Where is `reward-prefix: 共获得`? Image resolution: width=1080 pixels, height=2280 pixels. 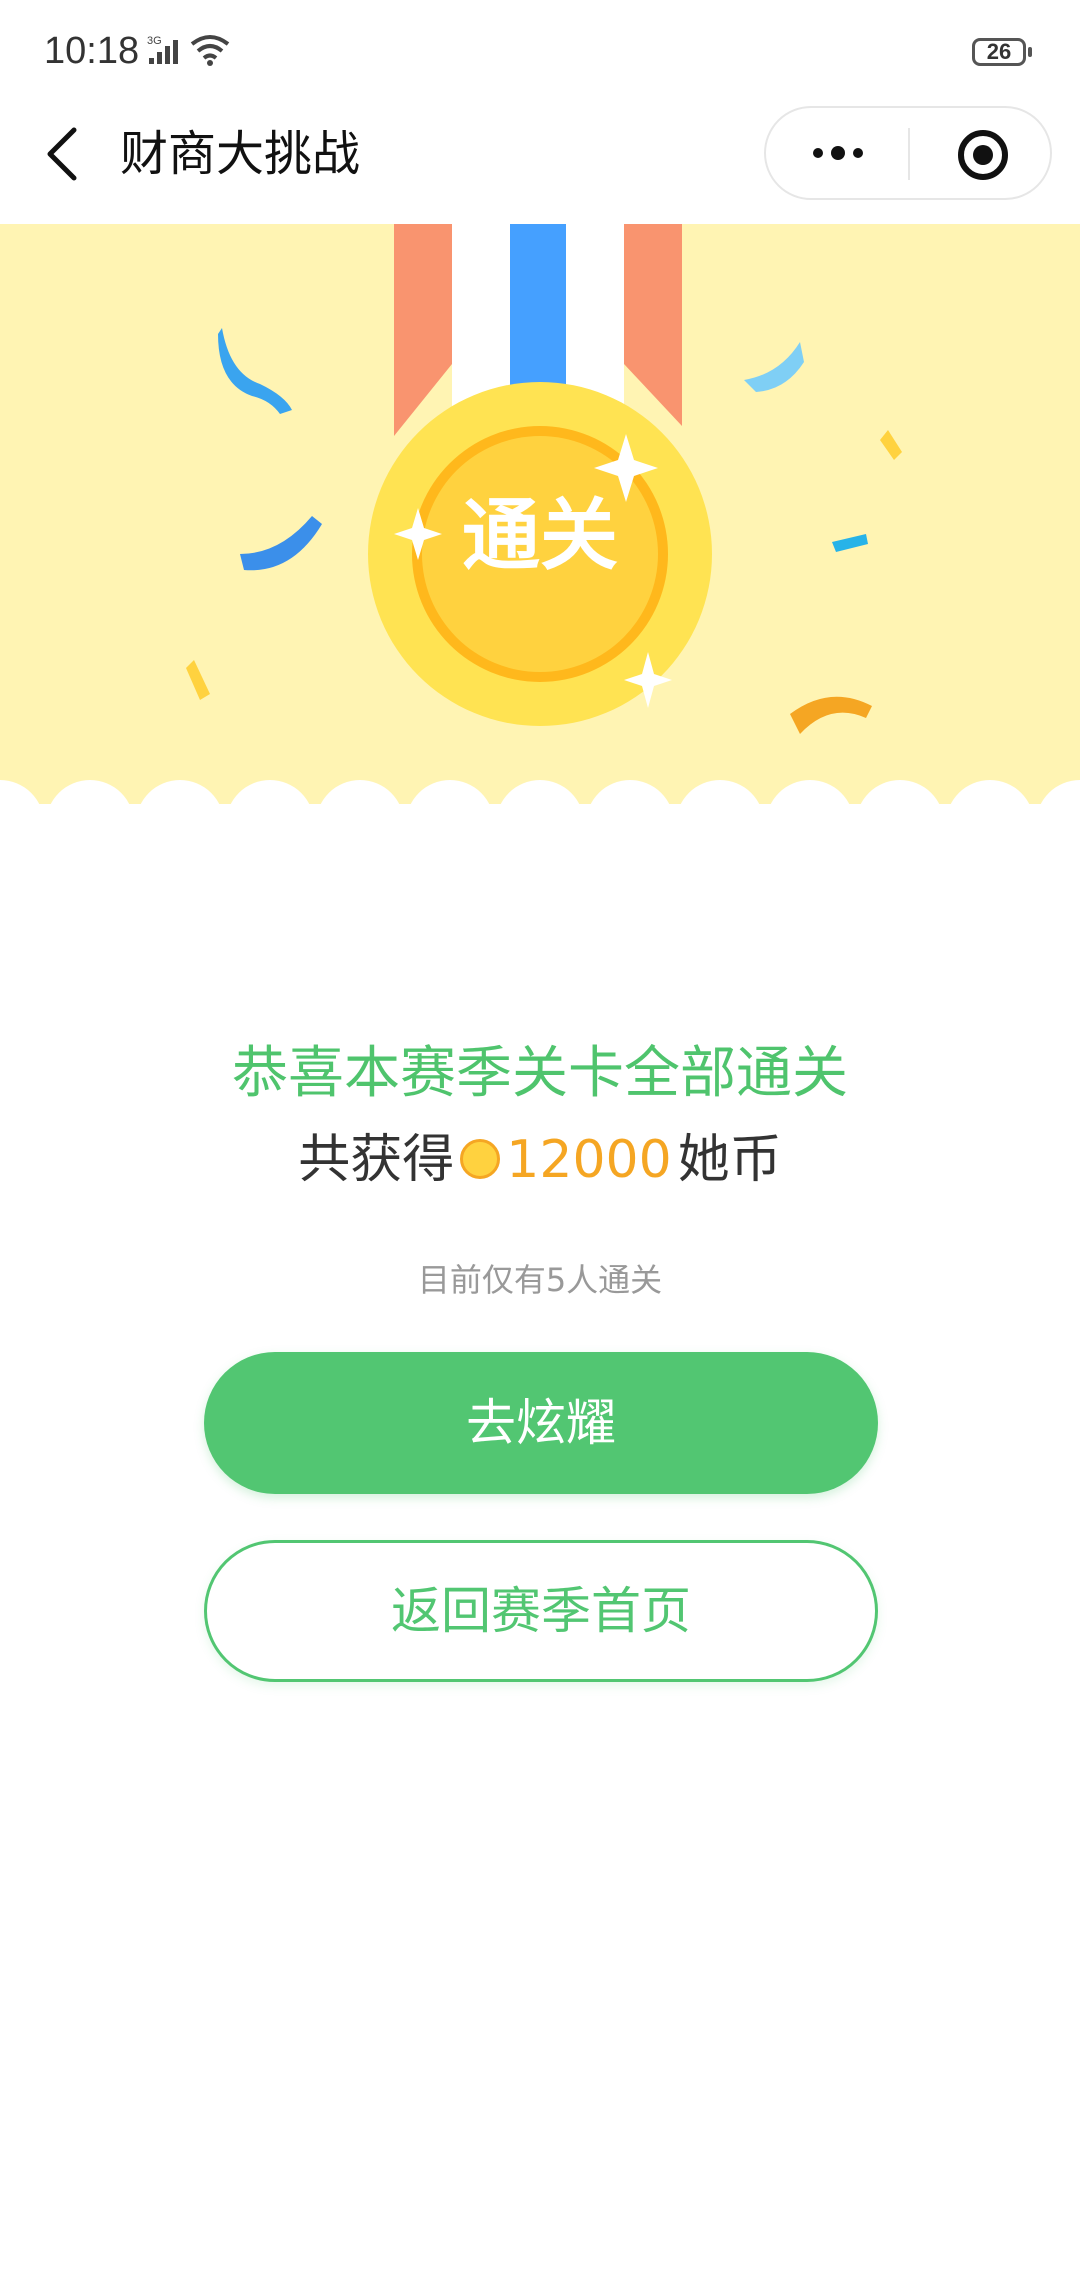 reward-prefix: 共获得 is located at coordinates (376, 1160).